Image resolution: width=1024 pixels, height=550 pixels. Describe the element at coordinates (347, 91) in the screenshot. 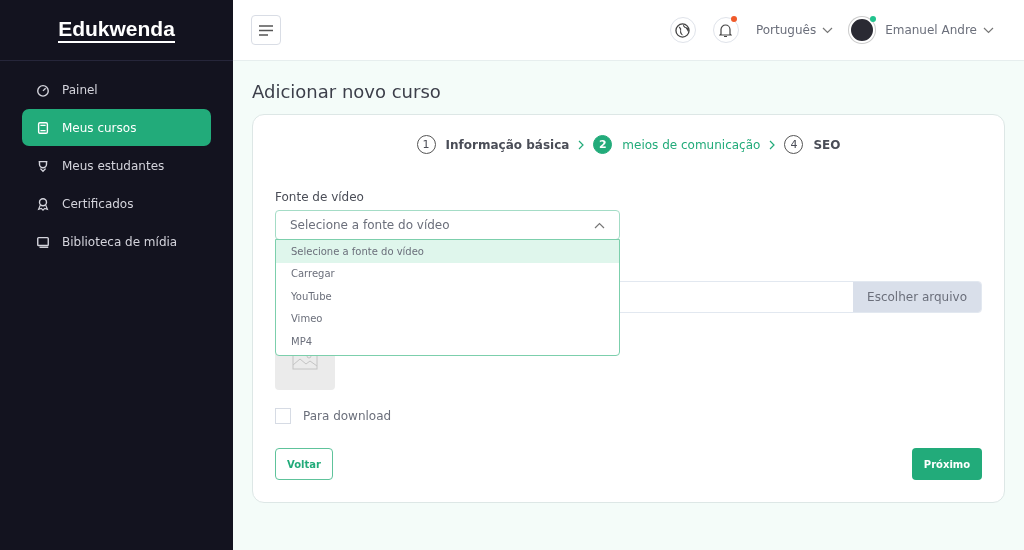

I see `page-title: Adicionar novo curso` at that location.